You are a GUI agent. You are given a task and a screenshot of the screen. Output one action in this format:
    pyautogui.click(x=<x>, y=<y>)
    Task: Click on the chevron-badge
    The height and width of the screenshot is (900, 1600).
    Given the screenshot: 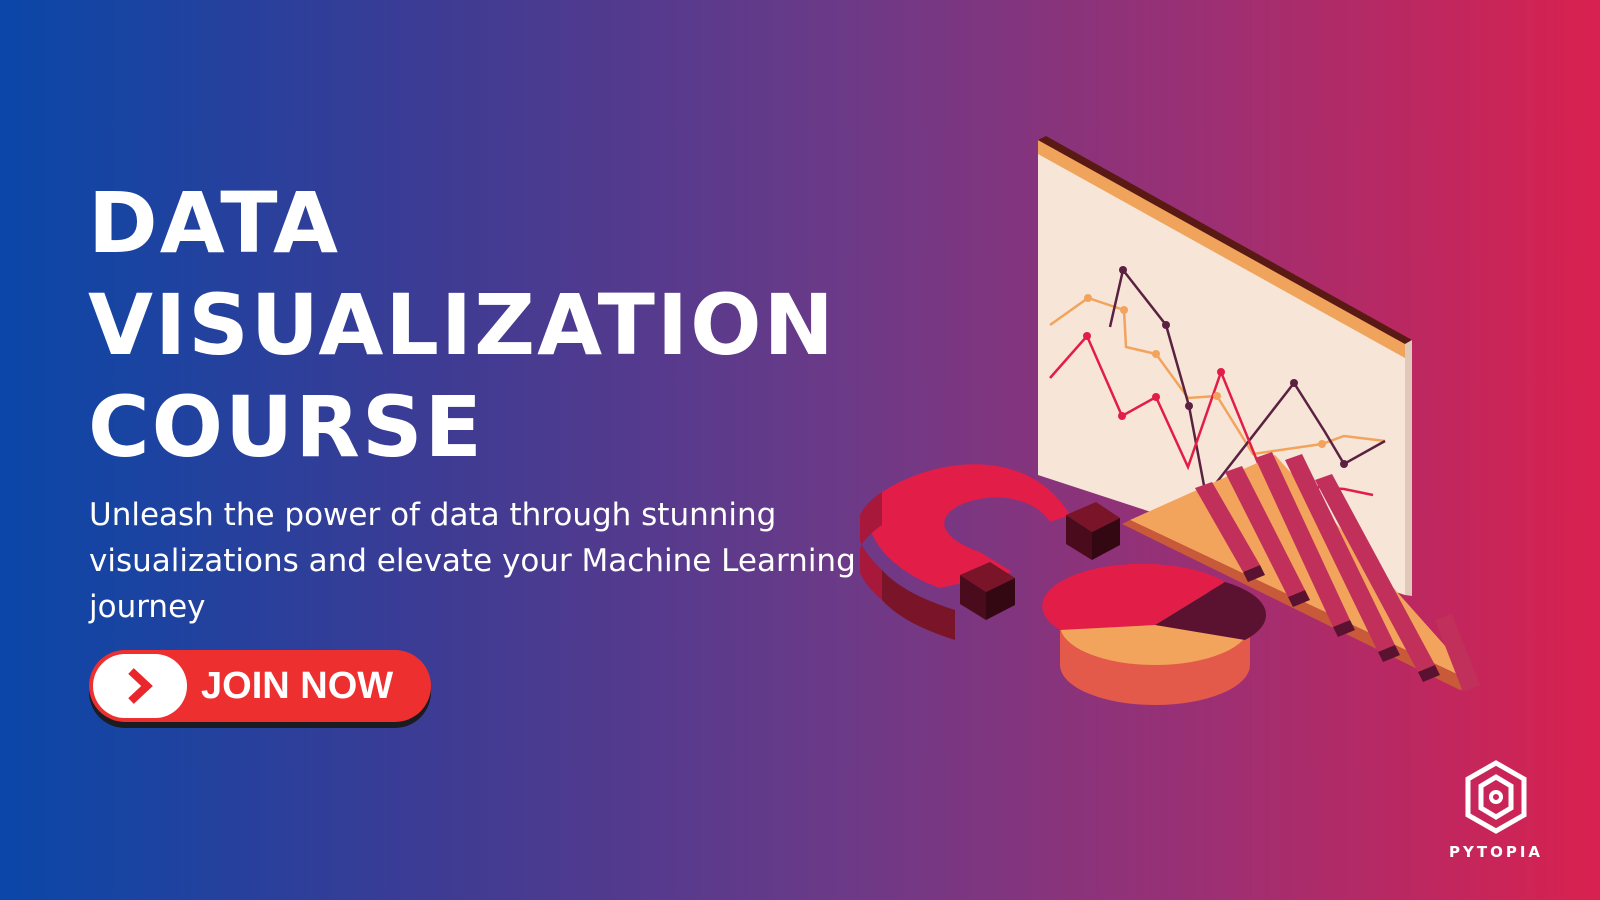 What is the action you would take?
    pyautogui.click(x=140, y=686)
    